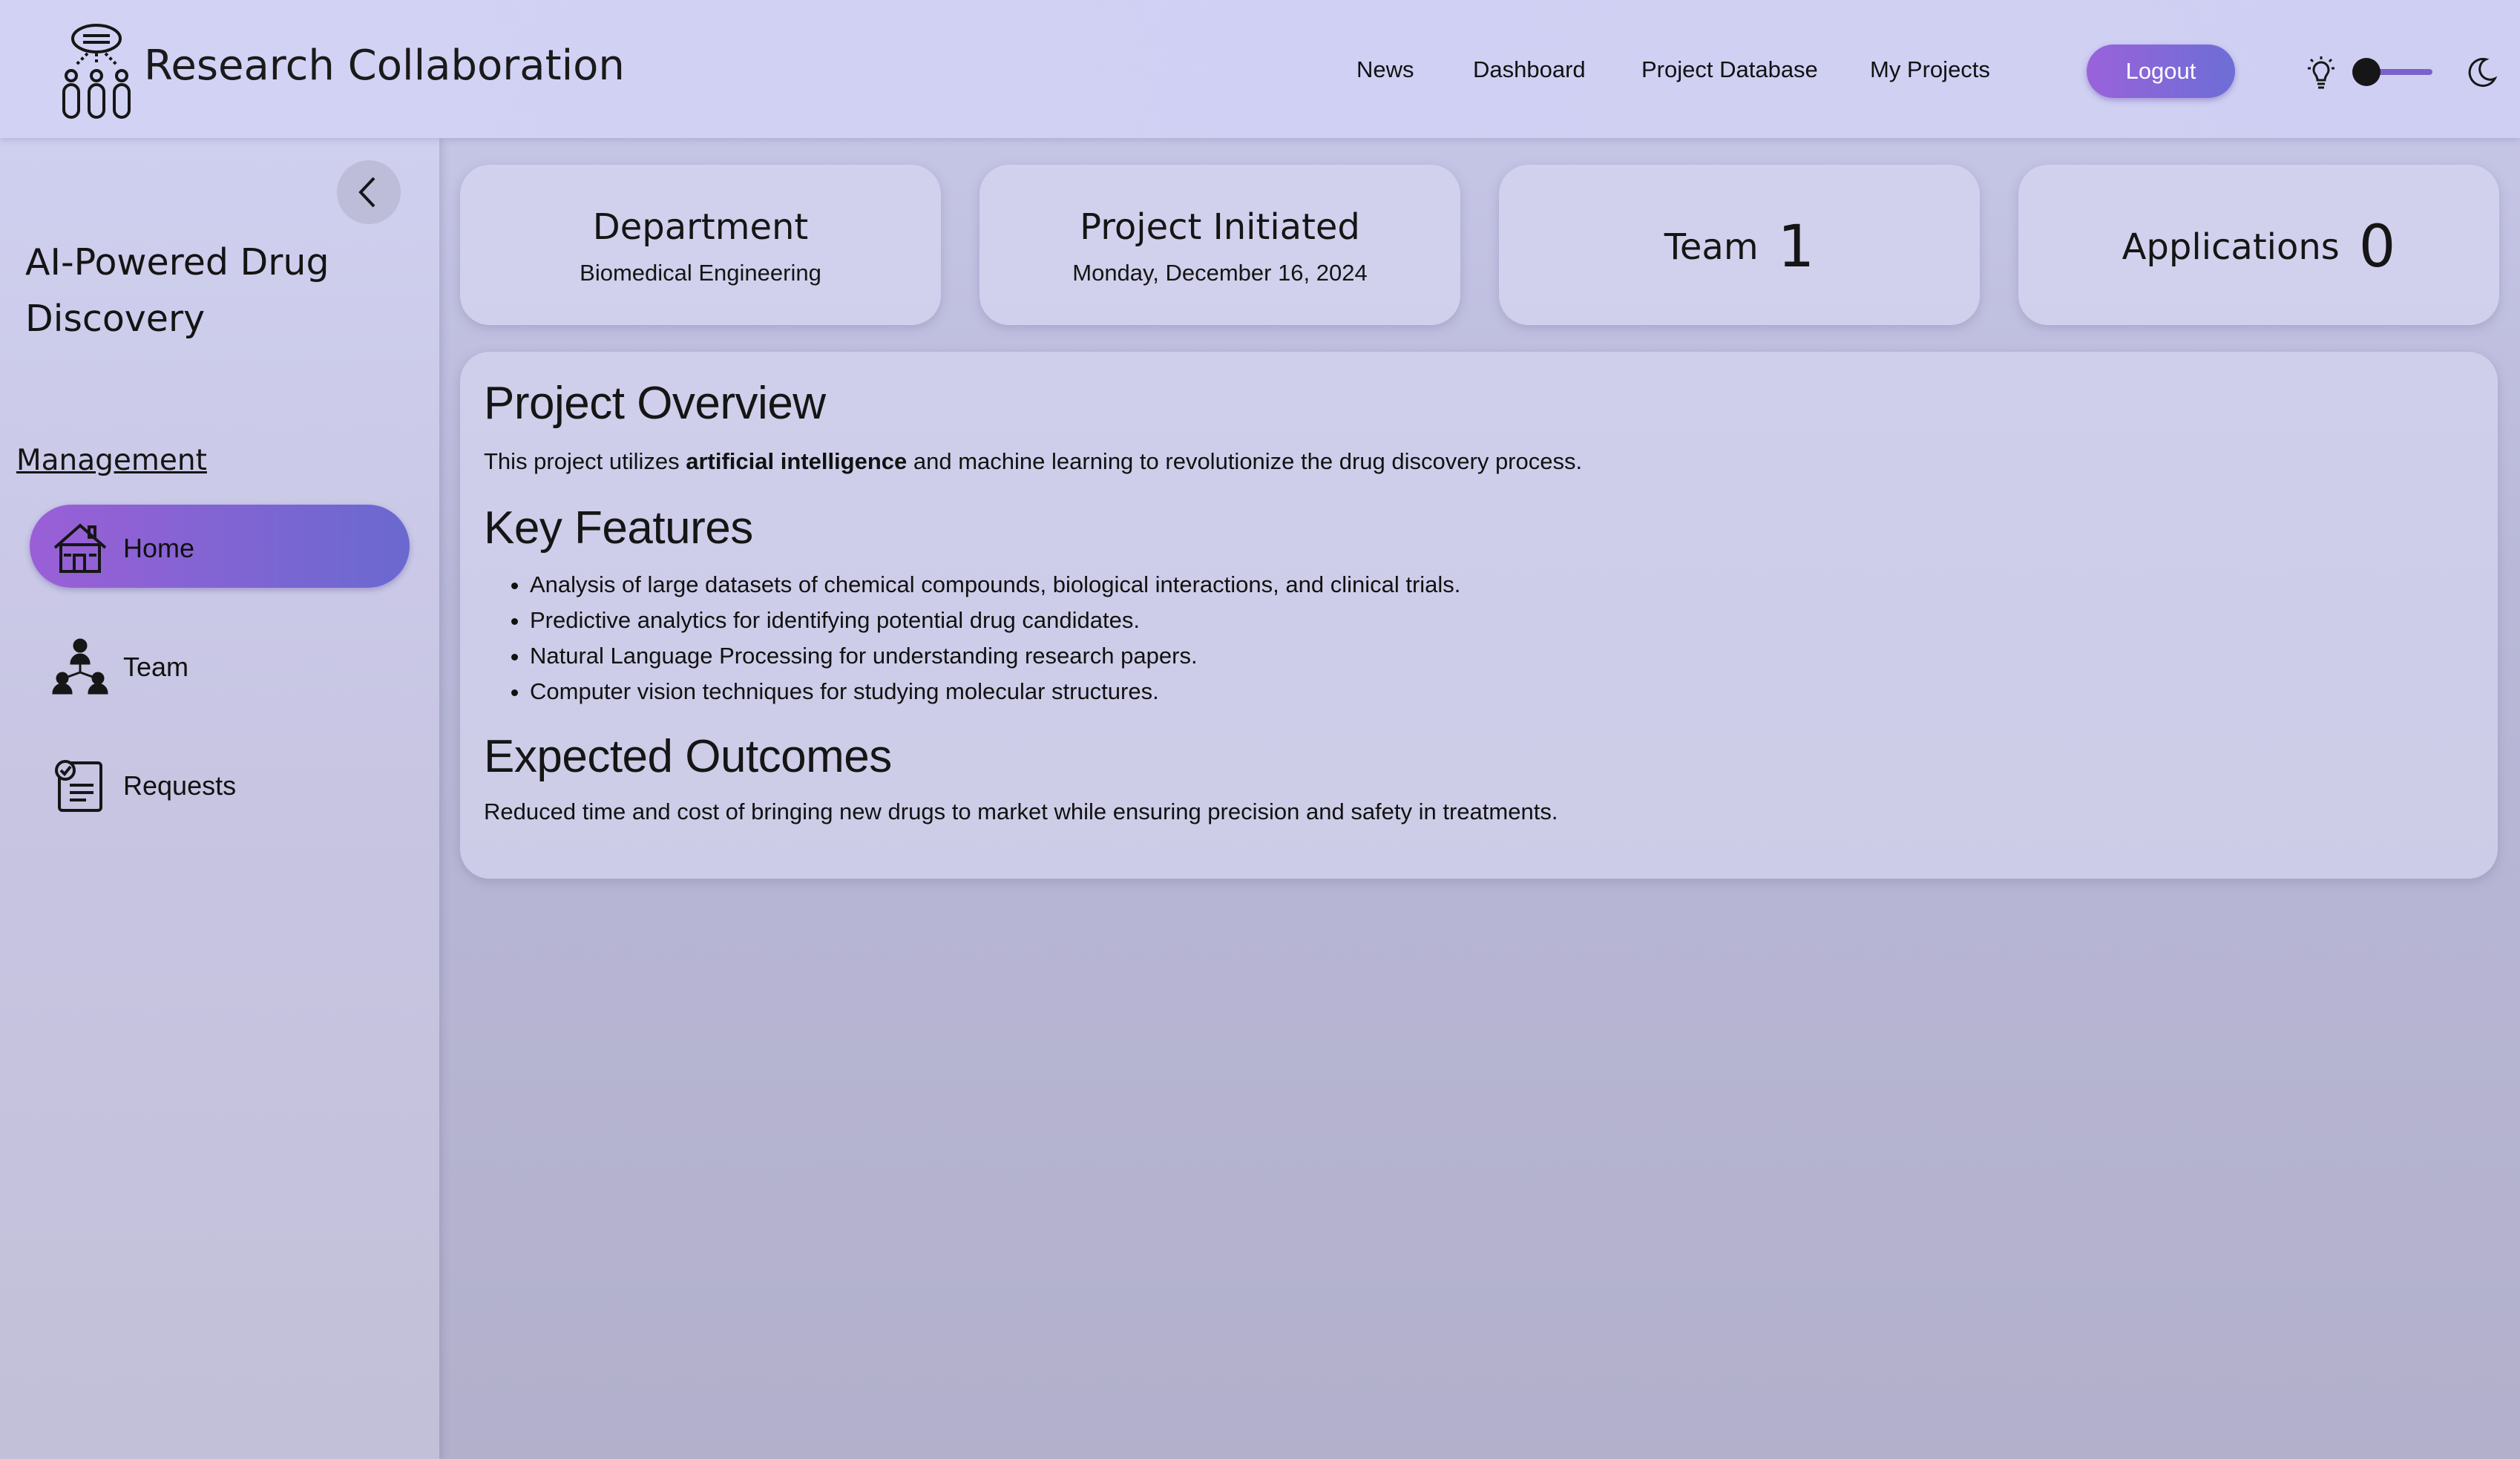  I want to click on sidebar-item-requests: Requests, so click(220, 783).